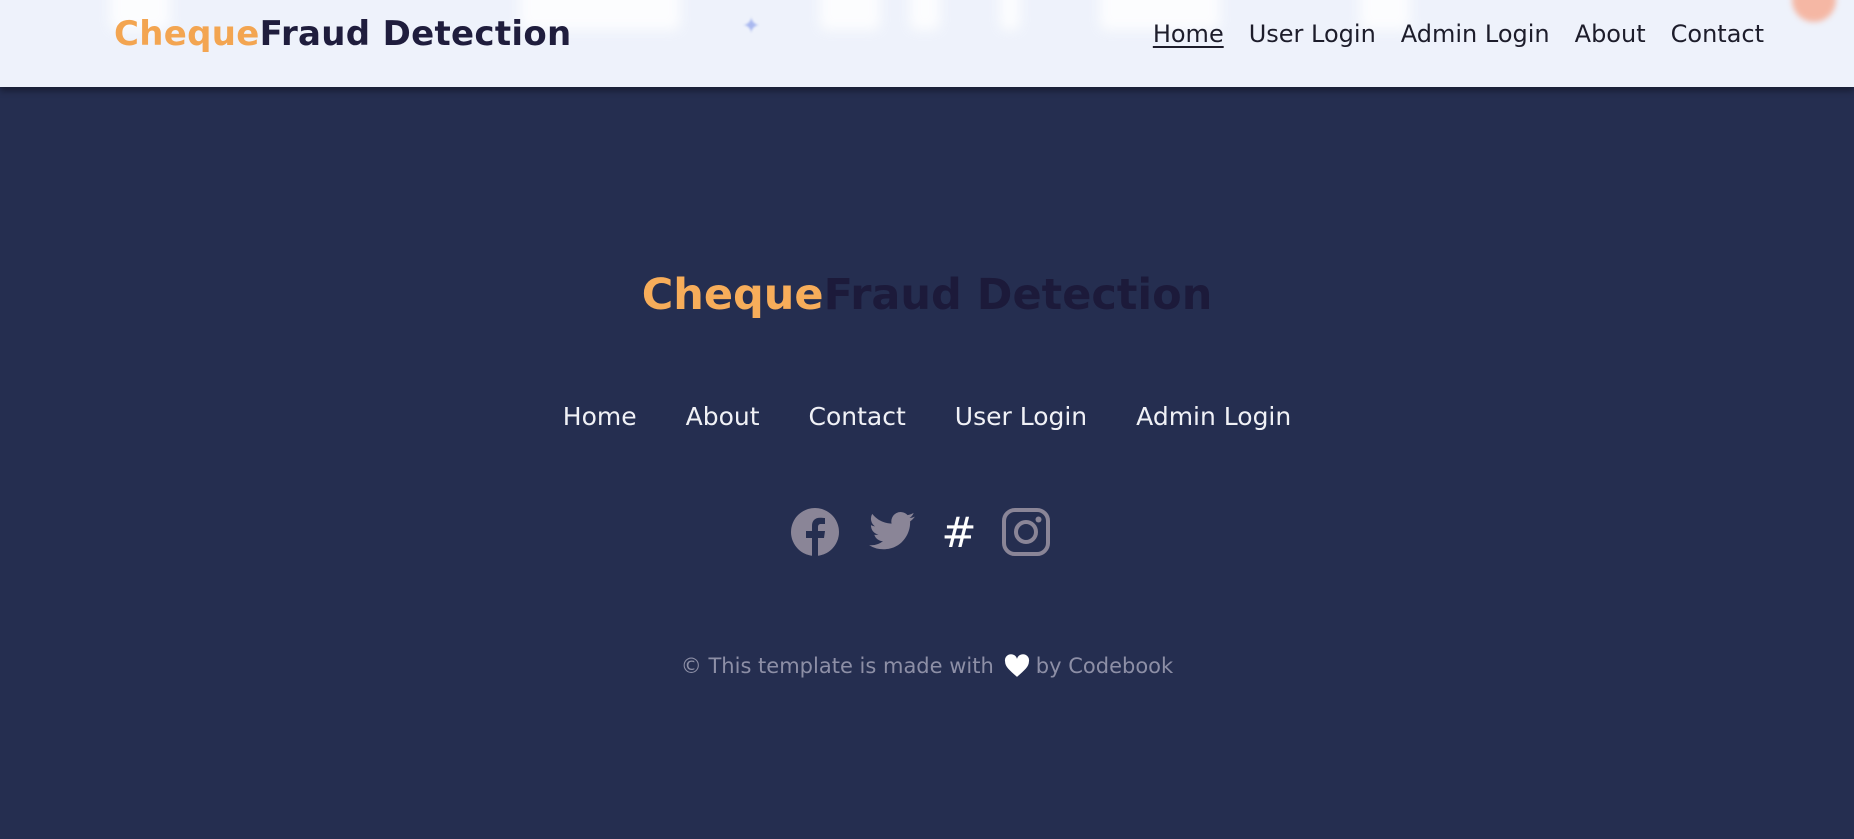  I want to click on nav-admin-login: Admin Login, so click(1475, 34).